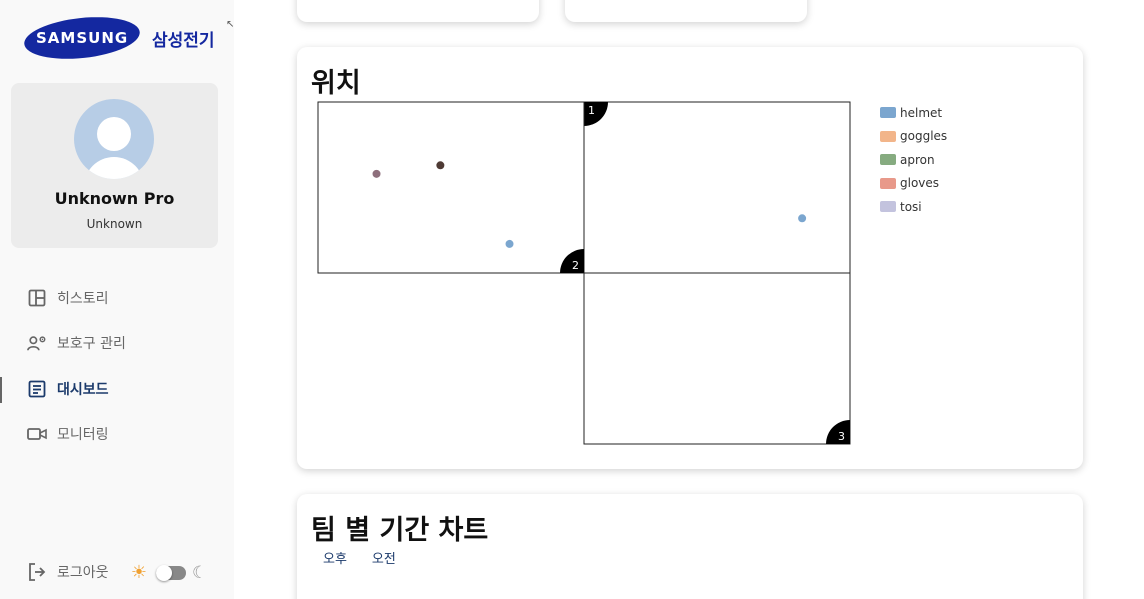 Image resolution: width=1144 pixels, height=599 pixels. I want to click on logo-text: SAMSUNG, so click(82, 38).